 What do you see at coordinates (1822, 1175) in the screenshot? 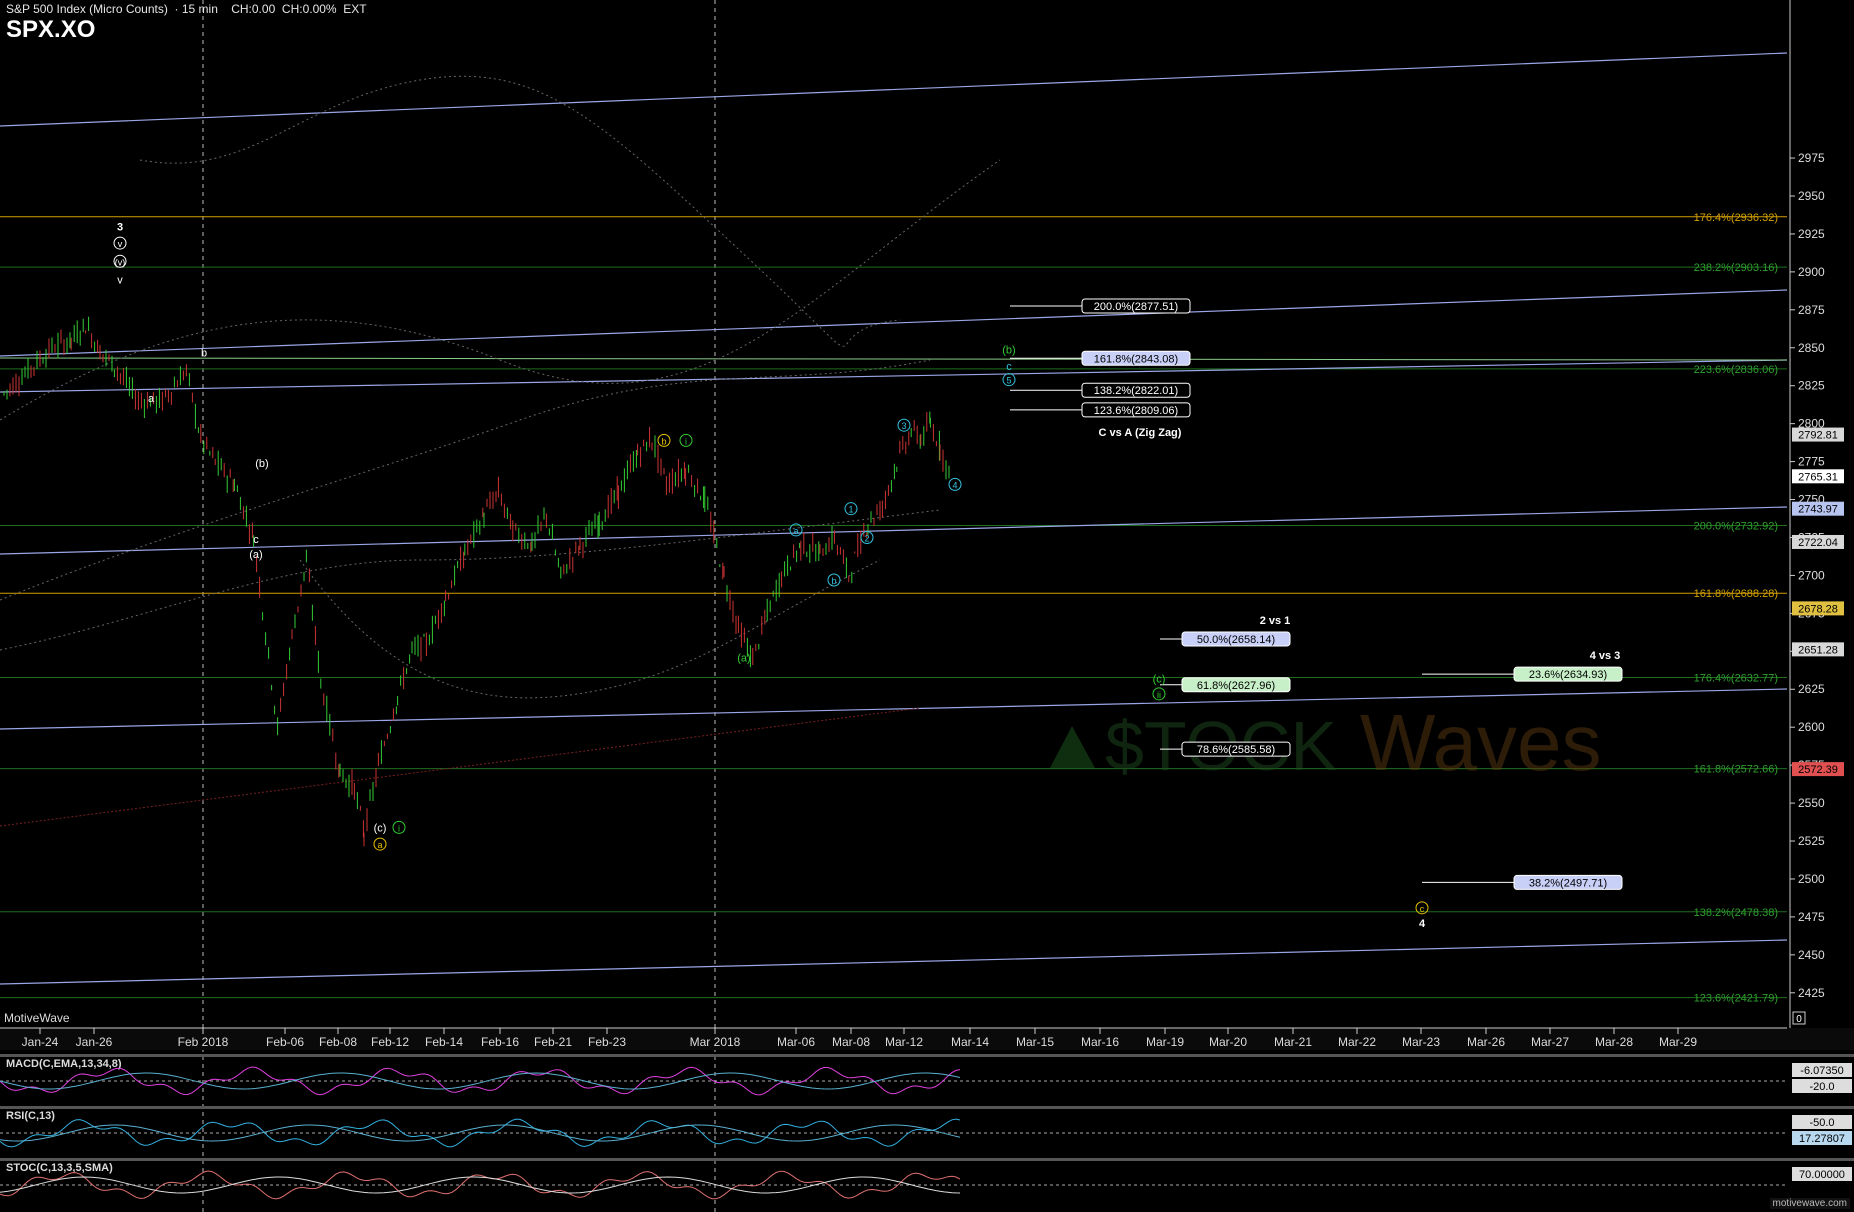
I see `indicator-value: 70.00000` at bounding box center [1822, 1175].